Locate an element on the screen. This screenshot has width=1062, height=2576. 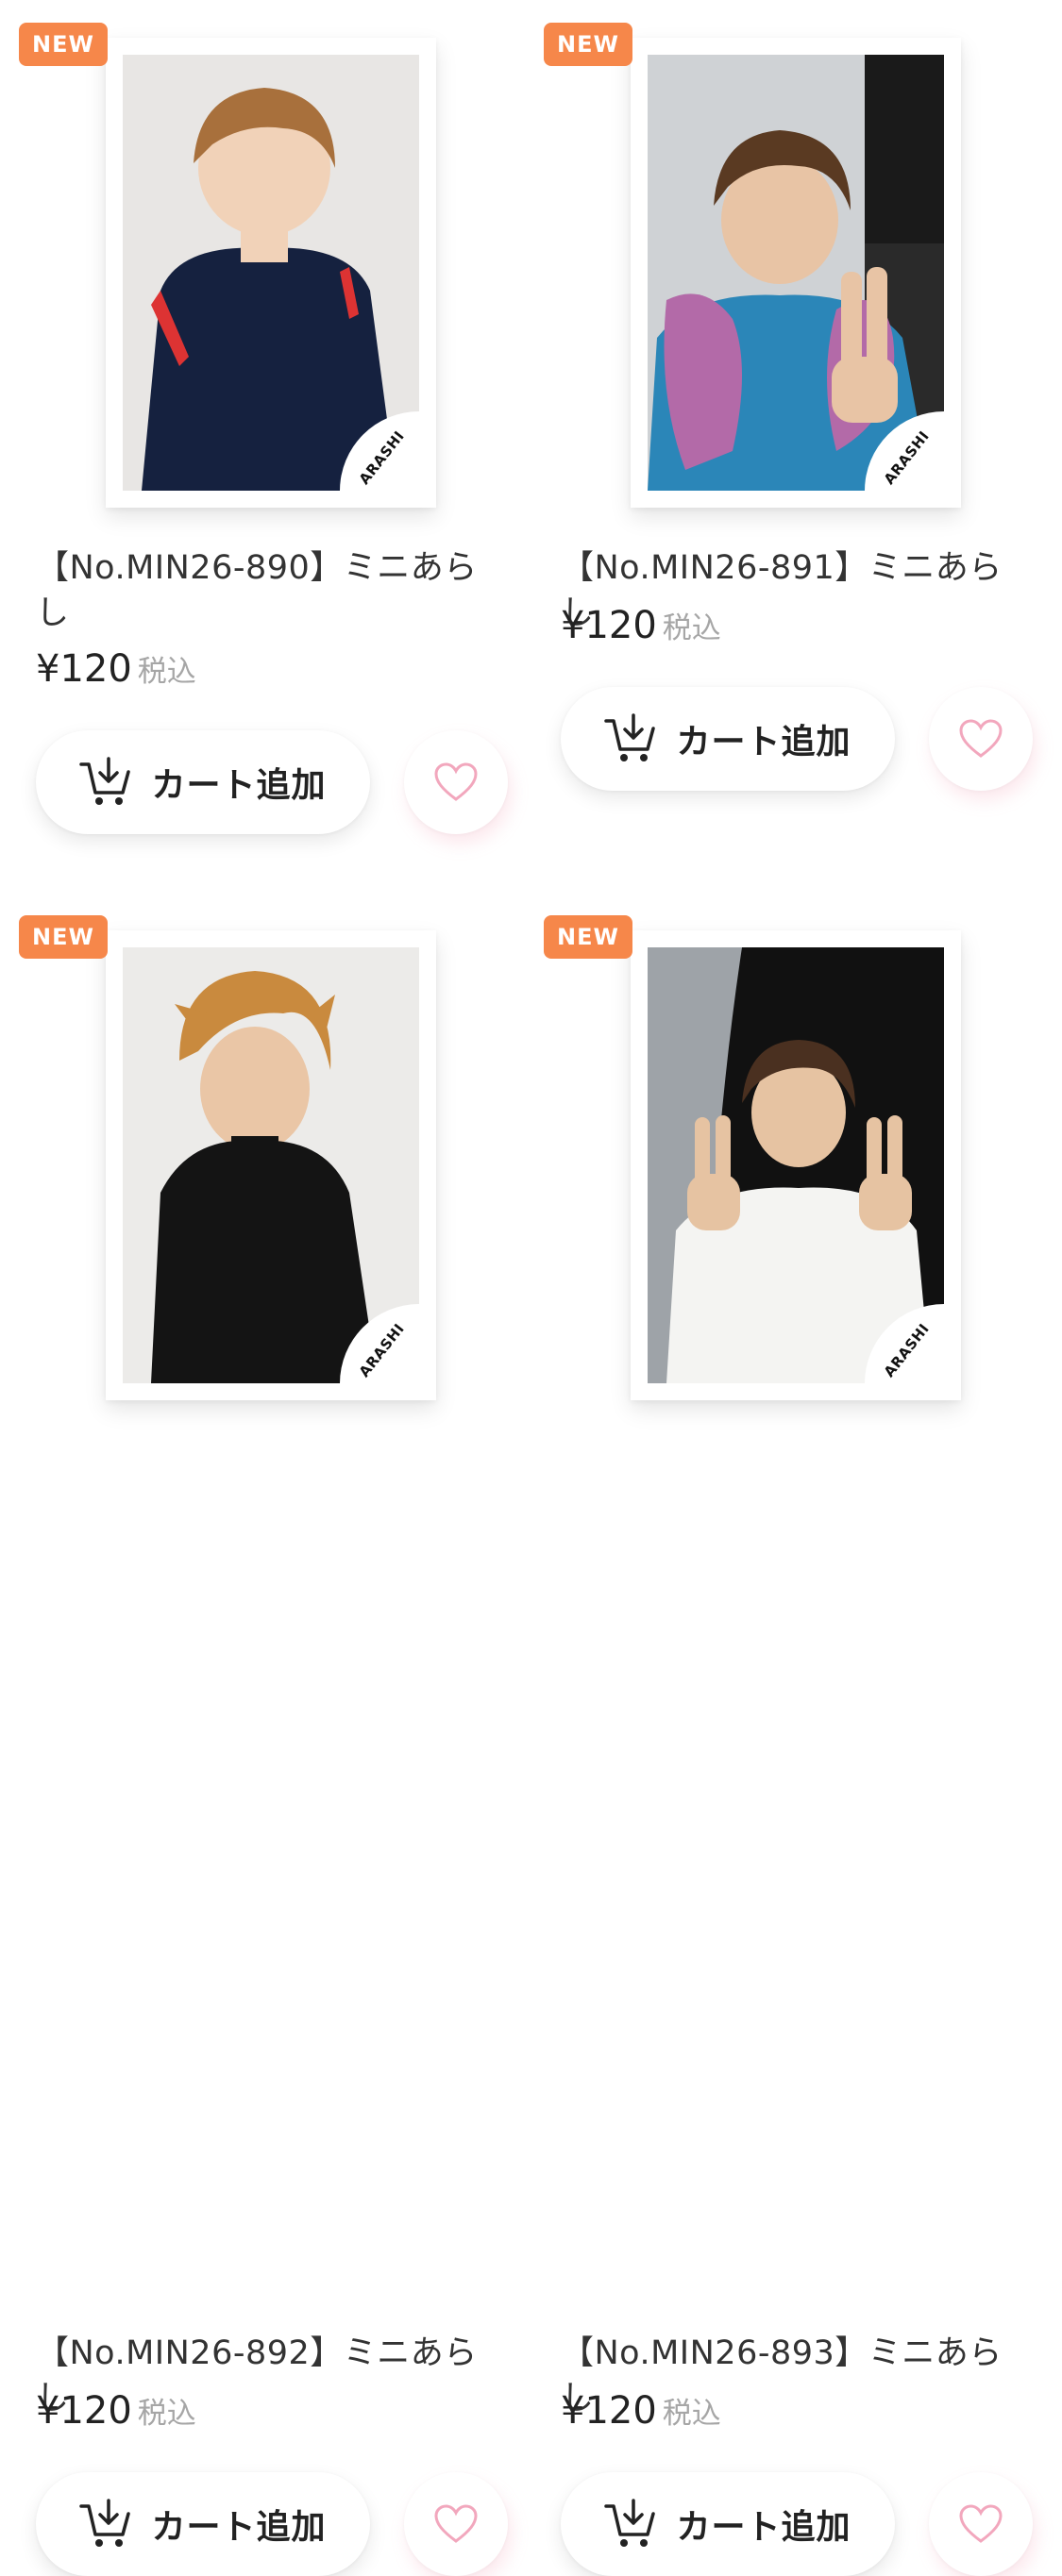
product-title: 【No.MIN26-890】ミニあらし is located at coordinates (258, 590).